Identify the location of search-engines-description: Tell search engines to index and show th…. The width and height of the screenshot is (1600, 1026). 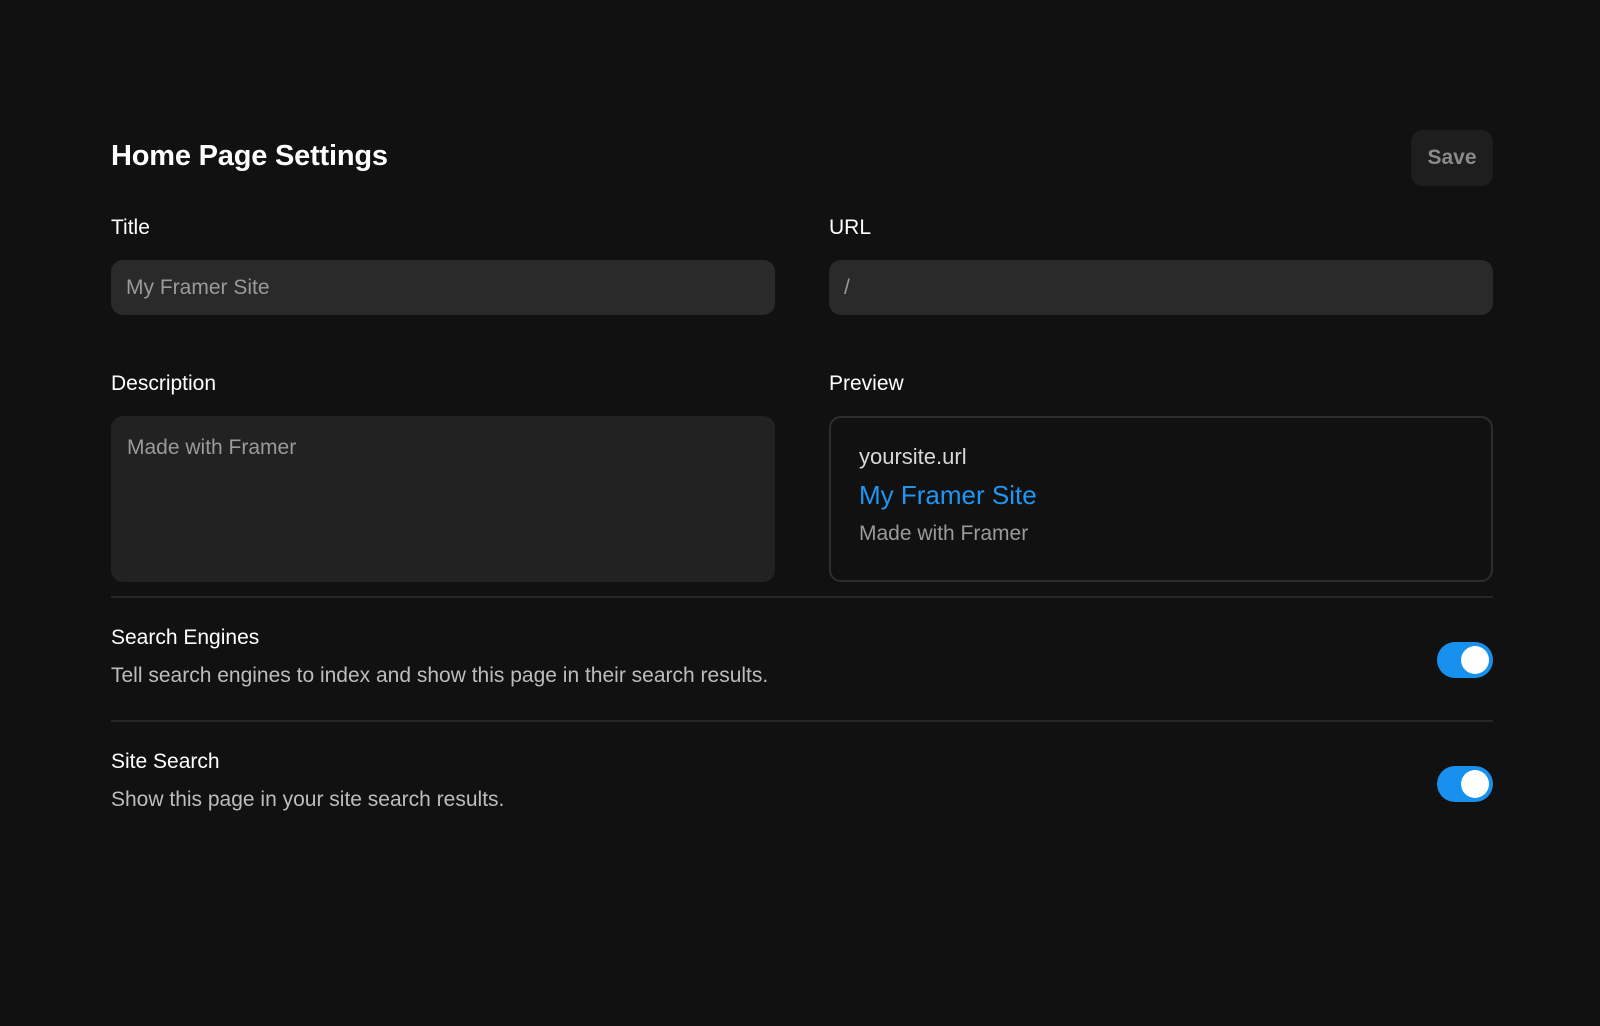
(440, 675).